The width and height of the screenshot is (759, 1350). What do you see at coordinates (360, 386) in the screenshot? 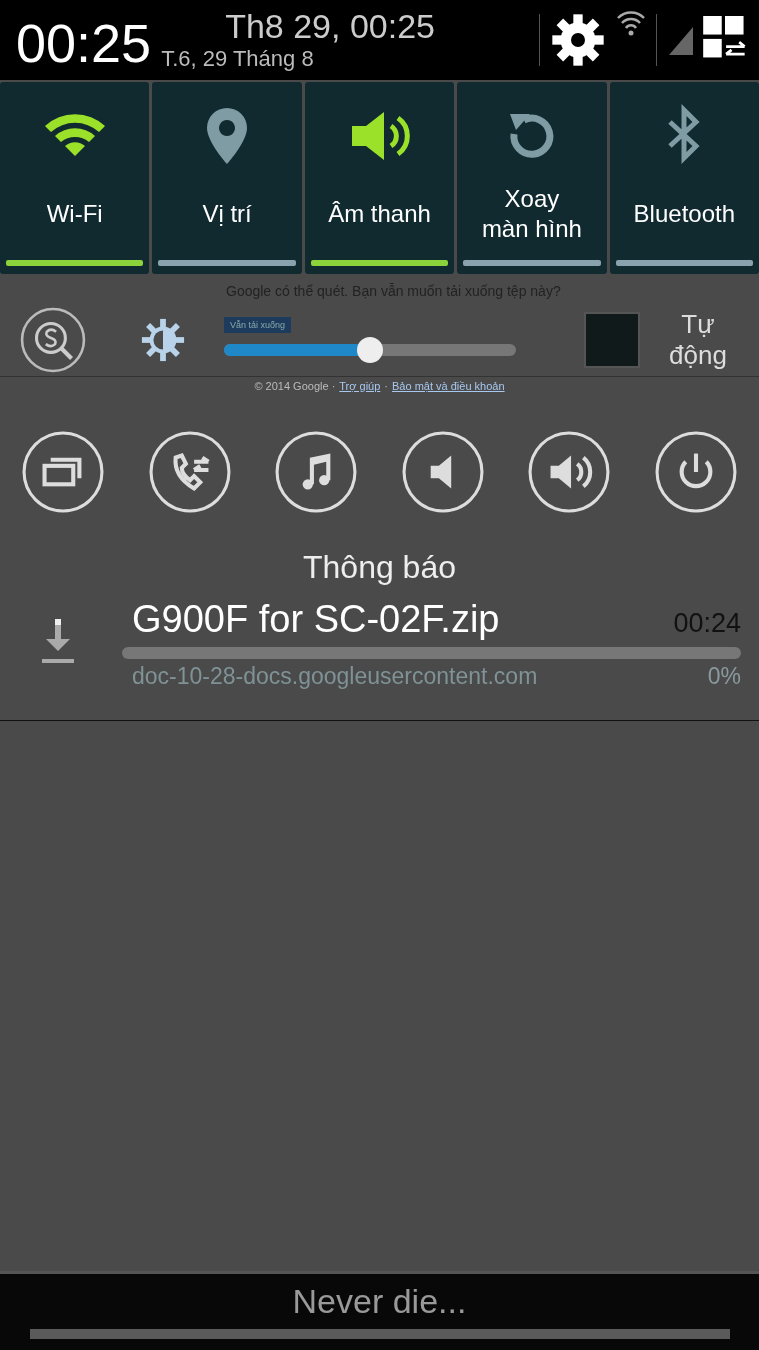
I see `footer-link: Trợ giúp` at bounding box center [360, 386].